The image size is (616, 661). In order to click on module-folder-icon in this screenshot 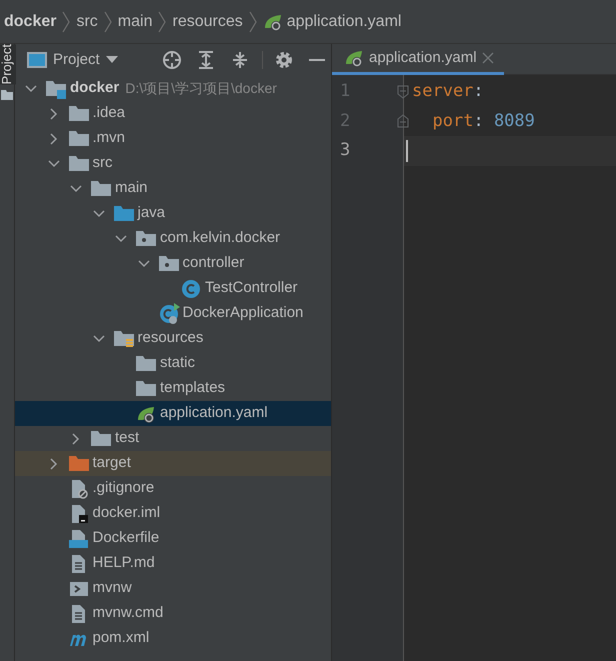, I will do `click(56, 88)`.